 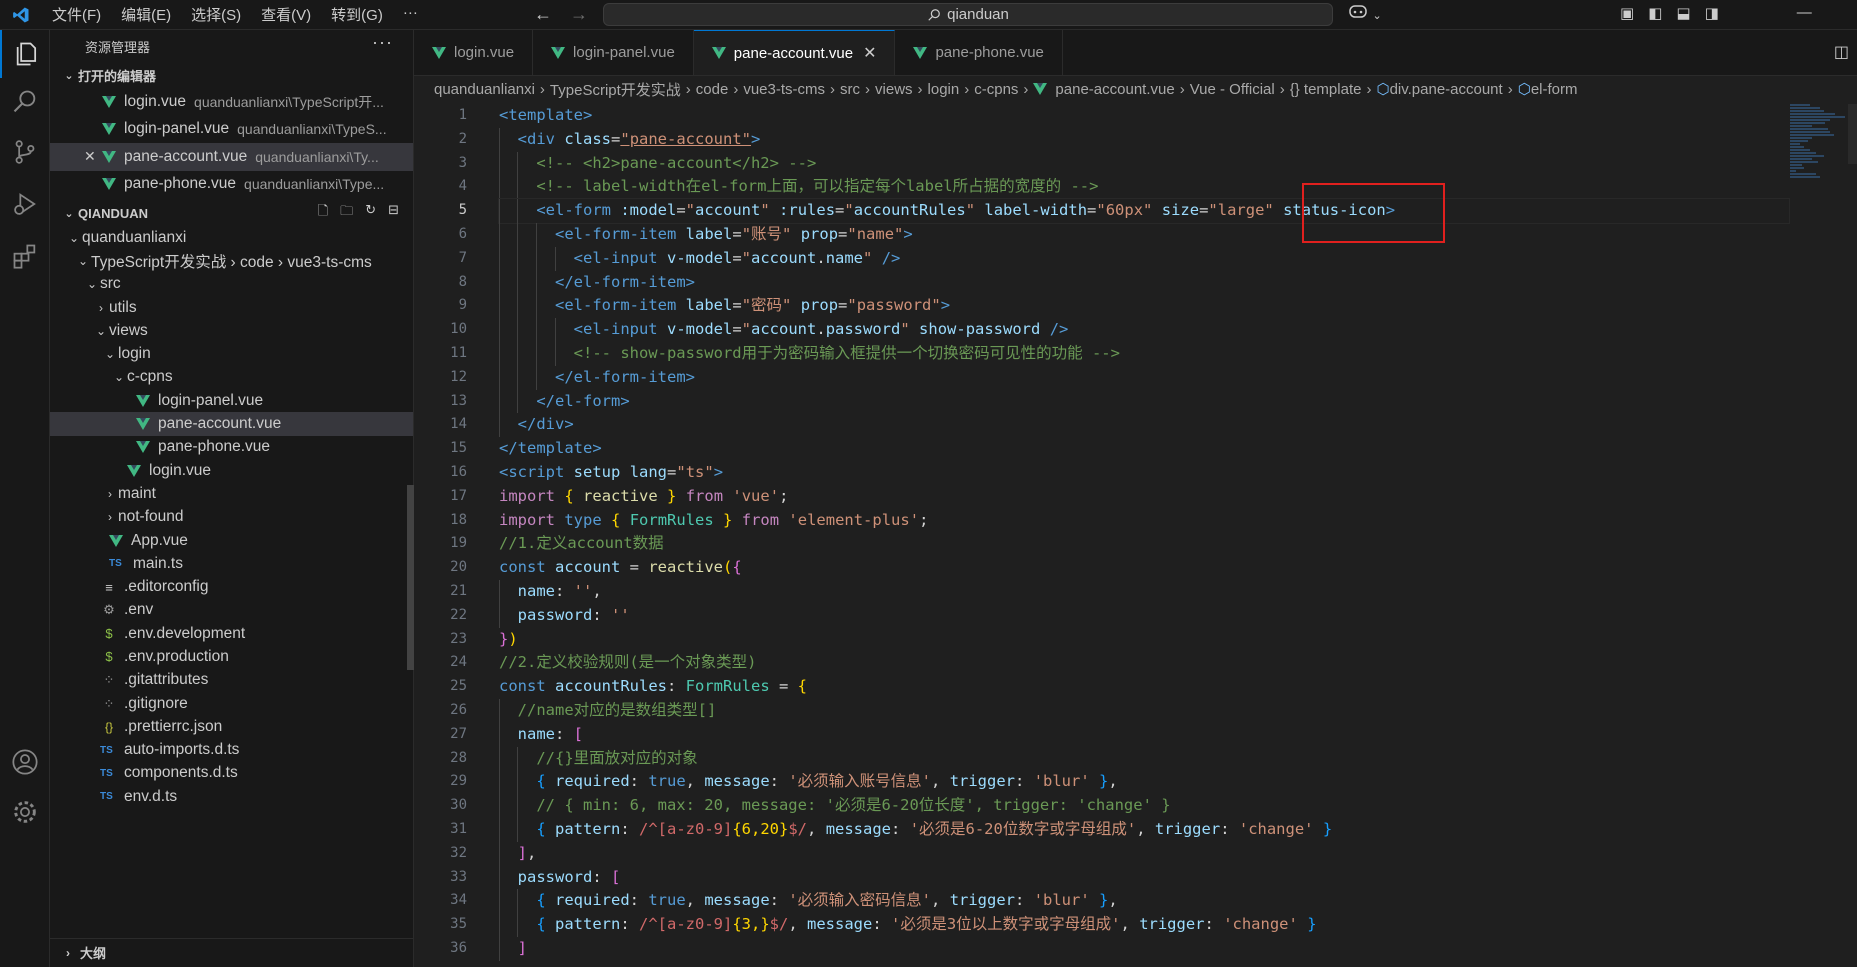 I want to click on line-number: 30, so click(x=458, y=805).